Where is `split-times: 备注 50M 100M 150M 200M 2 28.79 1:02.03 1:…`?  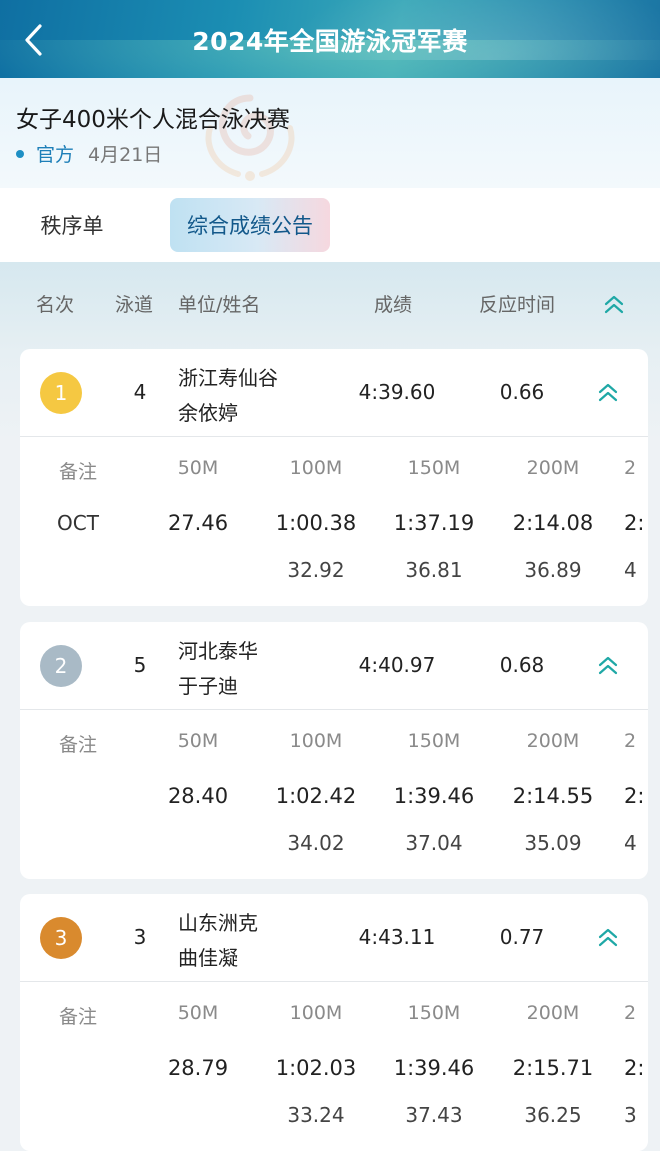
split-times: 备注 50M 100M 150M 200M 2 28.79 1:02.03 1:… is located at coordinates (334, 1066).